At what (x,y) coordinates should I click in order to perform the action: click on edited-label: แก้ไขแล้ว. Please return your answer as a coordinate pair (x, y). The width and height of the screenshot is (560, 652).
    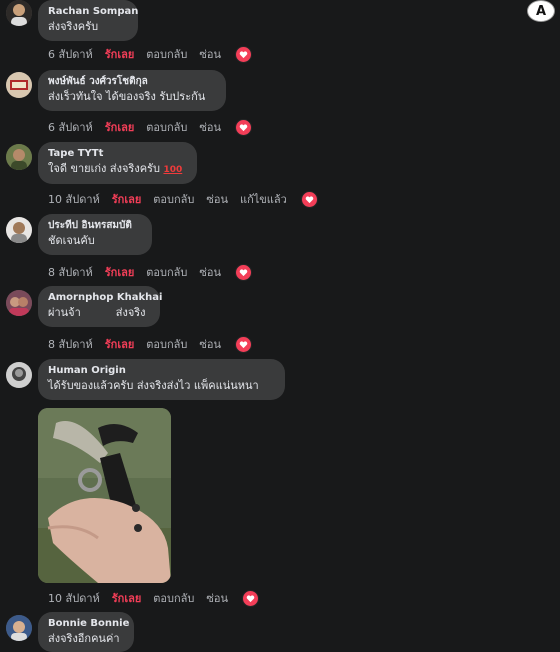
    Looking at the image, I should click on (263, 199).